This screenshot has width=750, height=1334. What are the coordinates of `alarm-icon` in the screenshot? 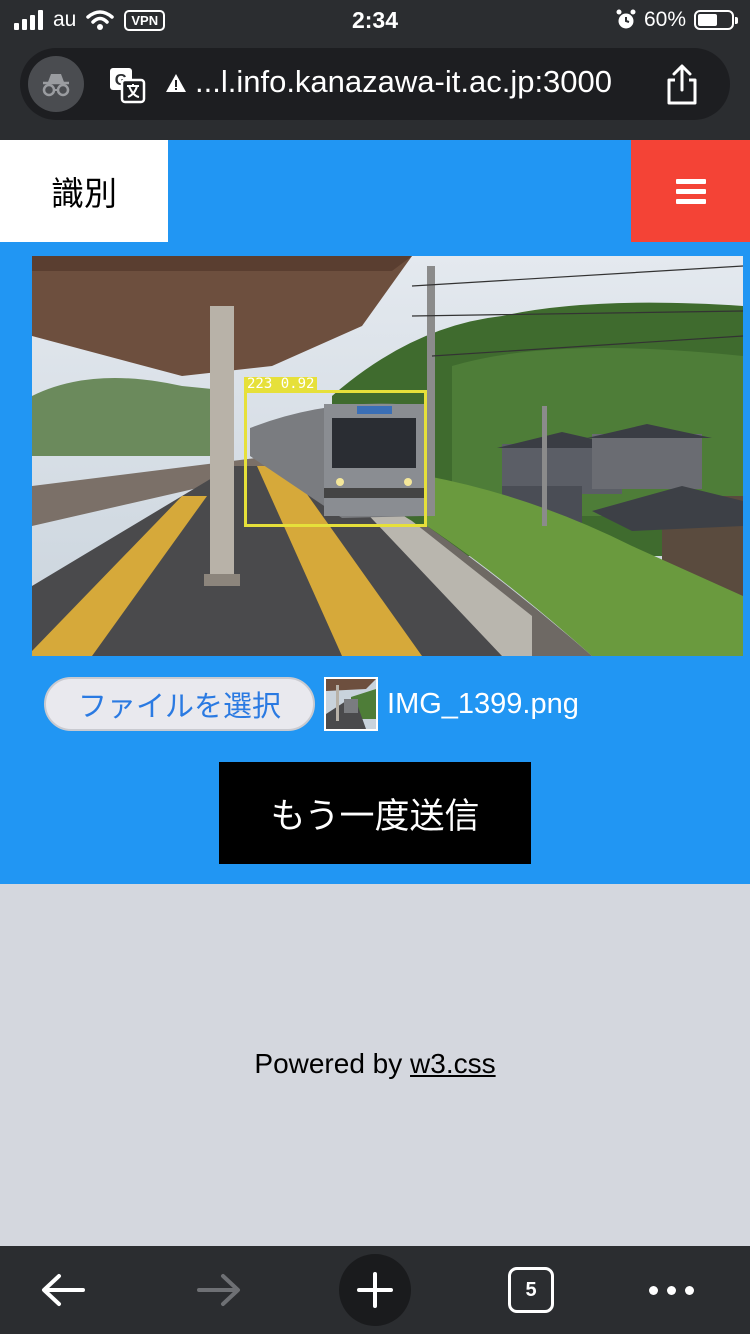 It's located at (626, 19).